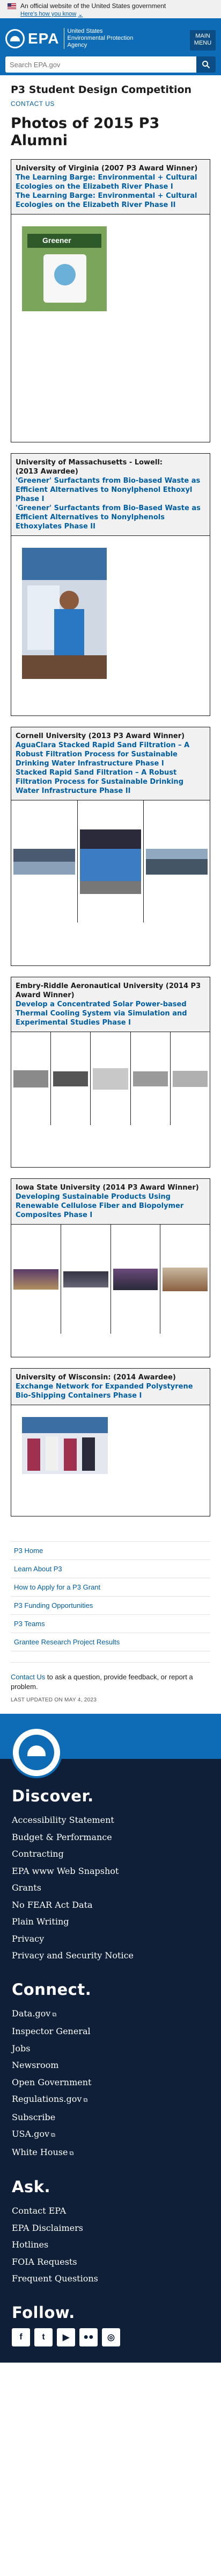 The width and height of the screenshot is (221, 2576). I want to click on epa-logo: EPA, so click(32, 38).